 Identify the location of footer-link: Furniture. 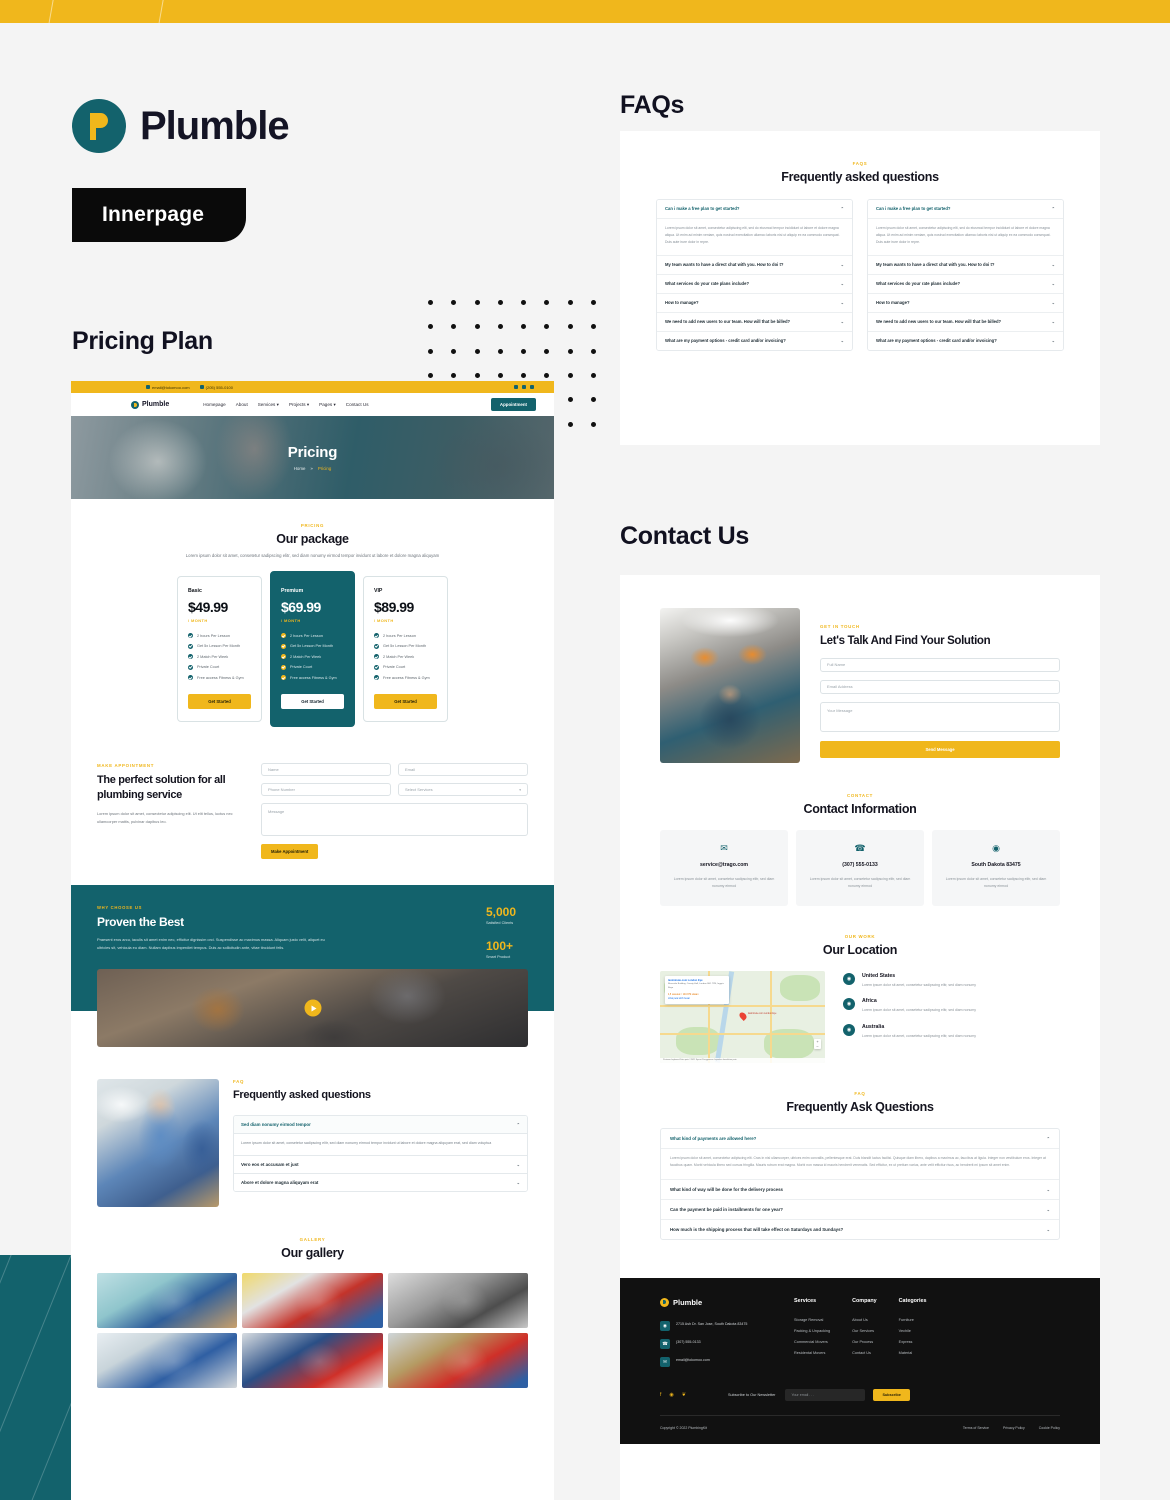
(913, 1320).